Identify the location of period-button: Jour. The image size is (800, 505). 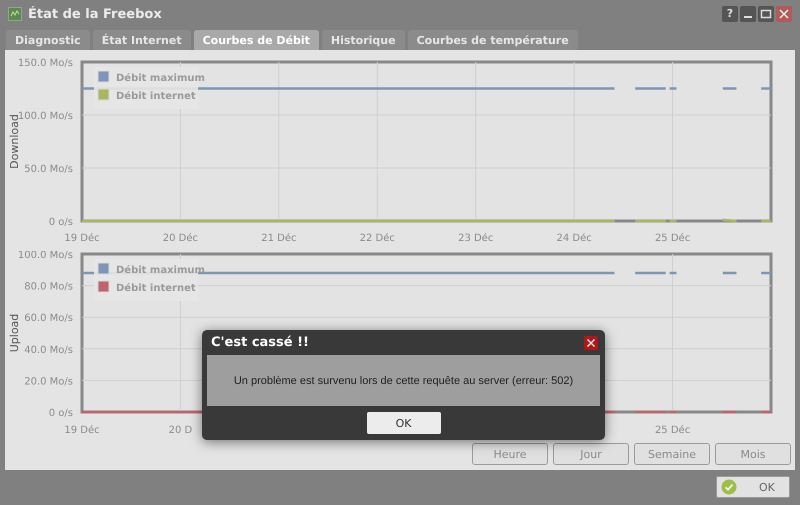
(591, 454).